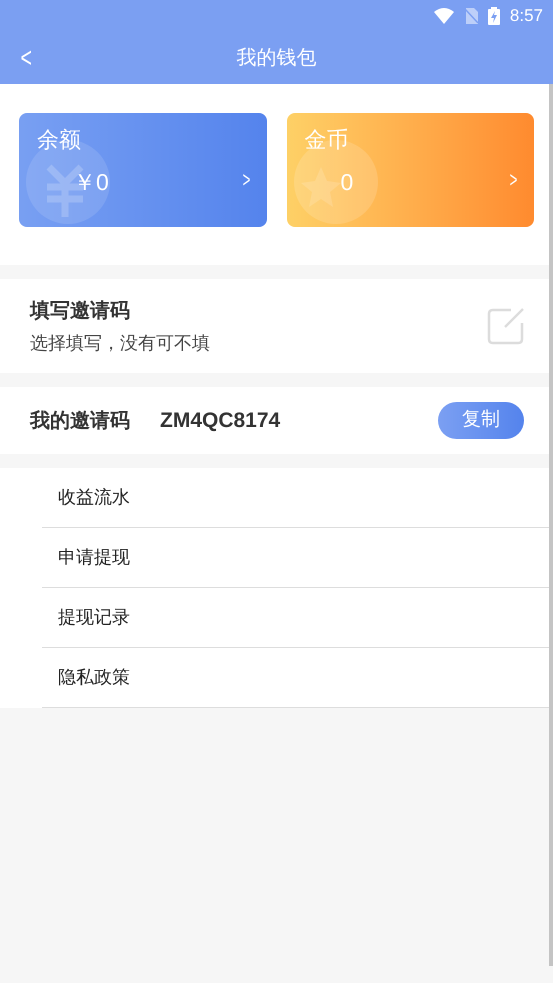  What do you see at coordinates (444, 16) in the screenshot?
I see `wifi-icon` at bounding box center [444, 16].